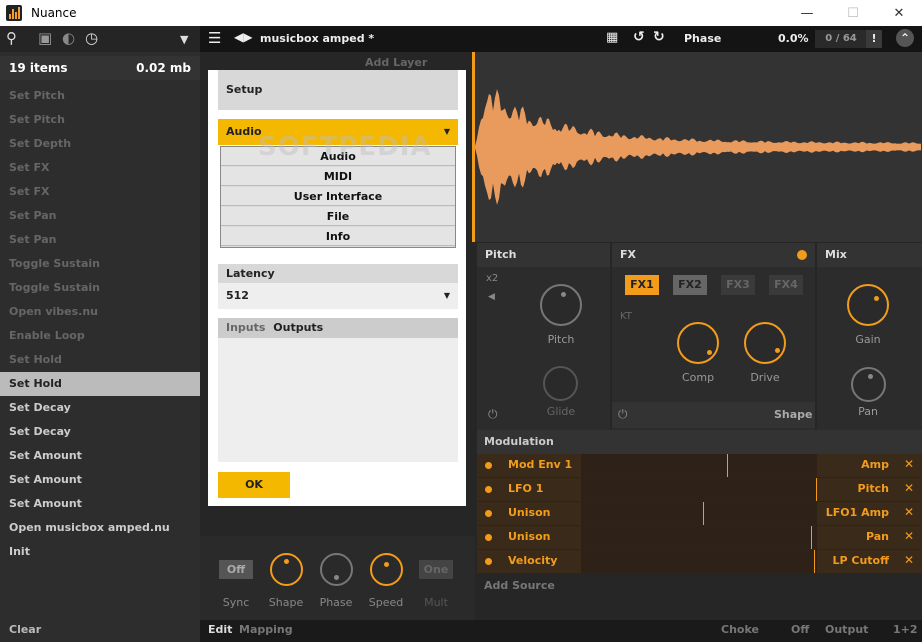 Image resolution: width=922 pixels, height=642 pixels. What do you see at coordinates (214, 38) in the screenshot?
I see `menu-icon: ☰` at bounding box center [214, 38].